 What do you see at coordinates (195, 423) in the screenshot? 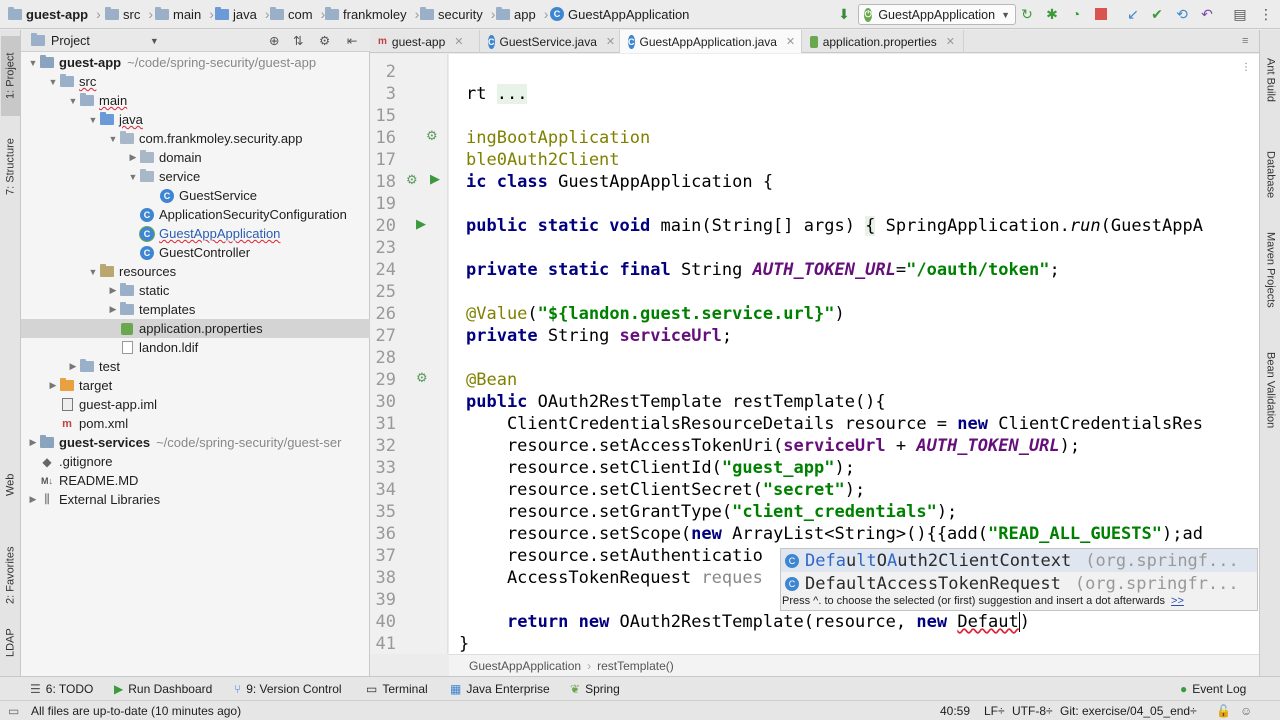
I see `tree-item: m pom.xml` at bounding box center [195, 423].